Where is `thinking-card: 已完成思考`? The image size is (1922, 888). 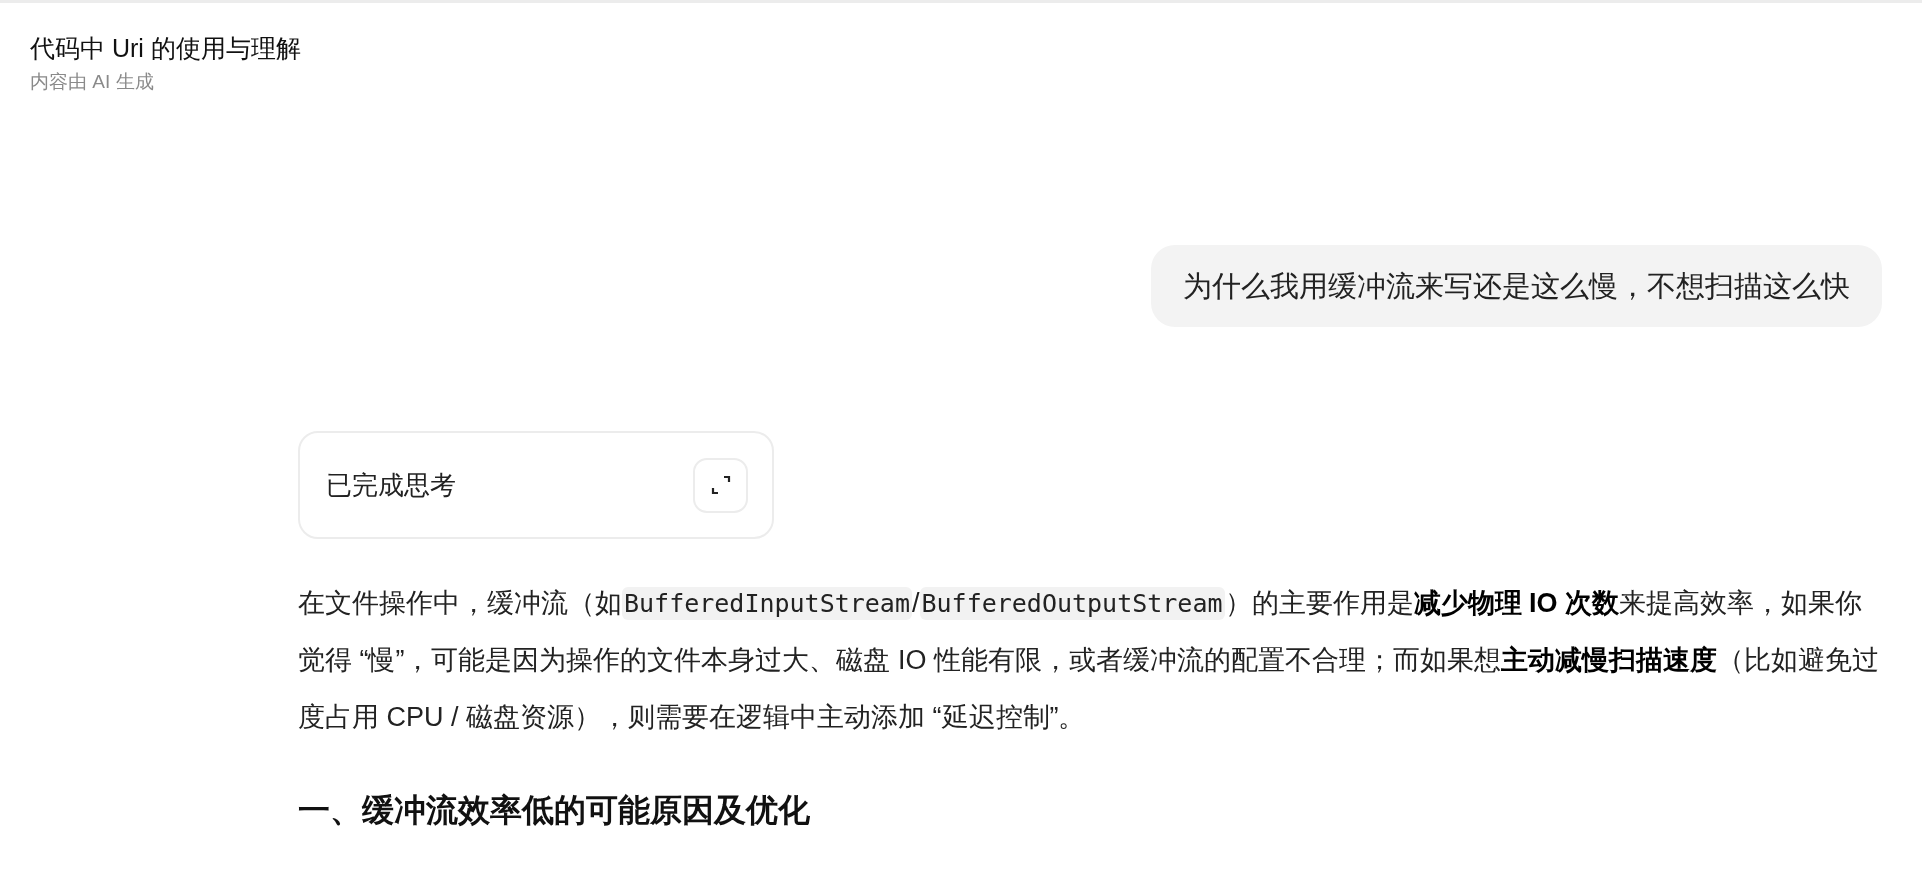 thinking-card: 已完成思考 is located at coordinates (536, 485).